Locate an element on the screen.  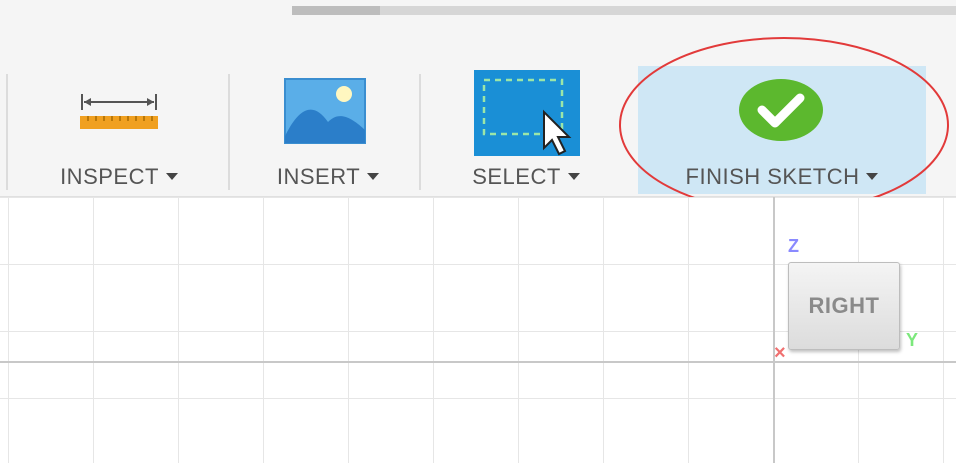
insert-button: INSERT is located at coordinates (328, 130).